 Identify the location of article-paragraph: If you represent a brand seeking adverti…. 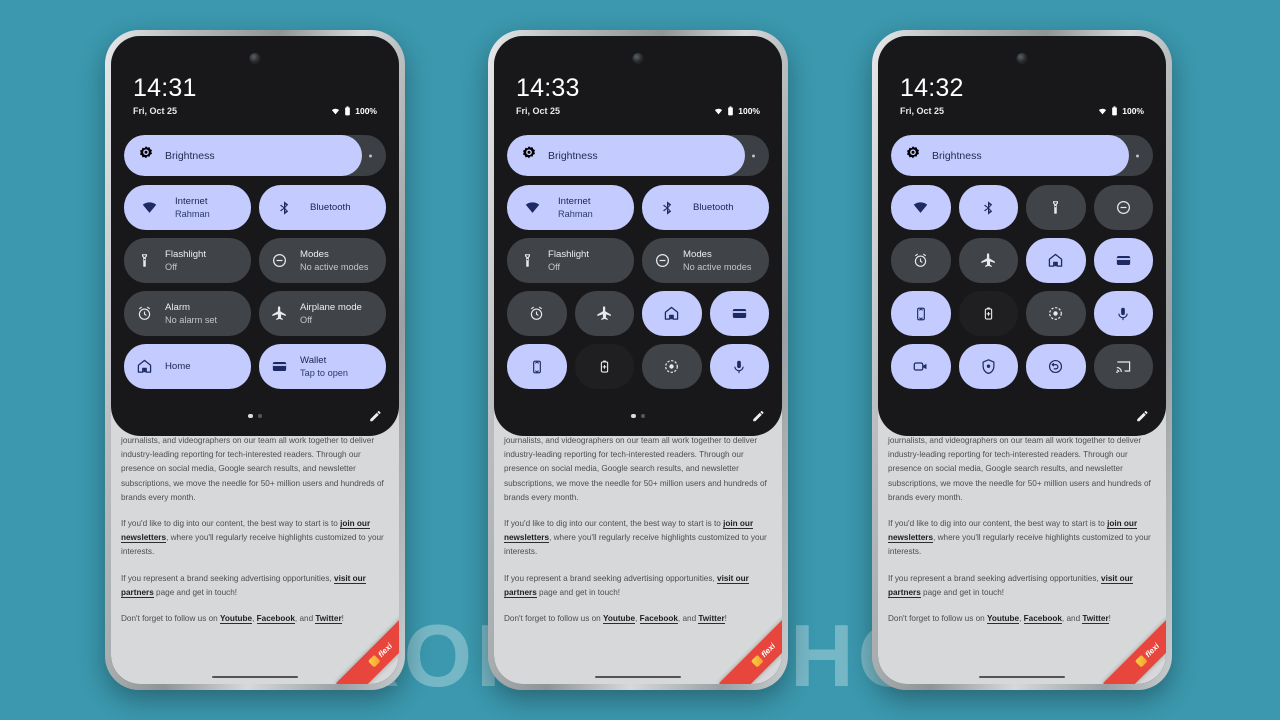
(626, 585).